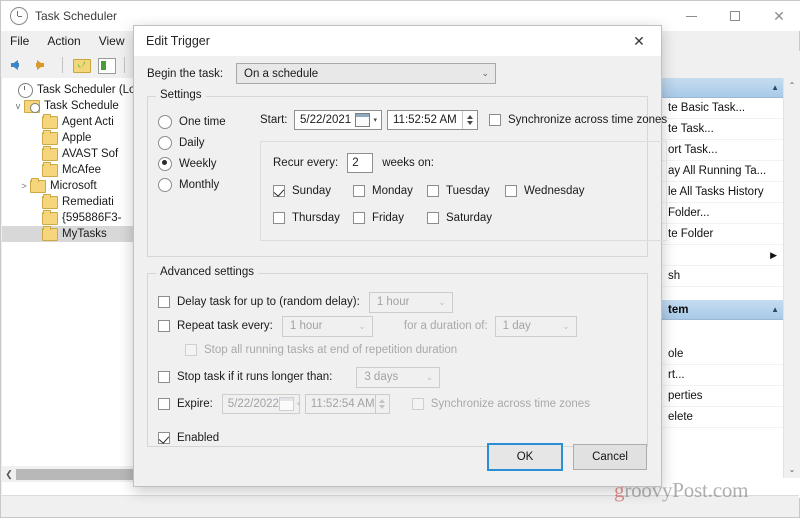 The height and width of the screenshot is (518, 800). Describe the element at coordinates (410, 302) in the screenshot. I see `delay-task-select: 1 hour ⌄` at that location.